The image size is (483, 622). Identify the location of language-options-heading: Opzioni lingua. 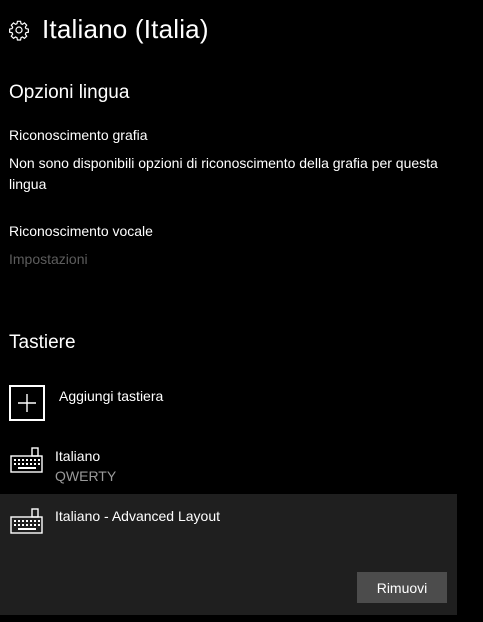
(69, 92).